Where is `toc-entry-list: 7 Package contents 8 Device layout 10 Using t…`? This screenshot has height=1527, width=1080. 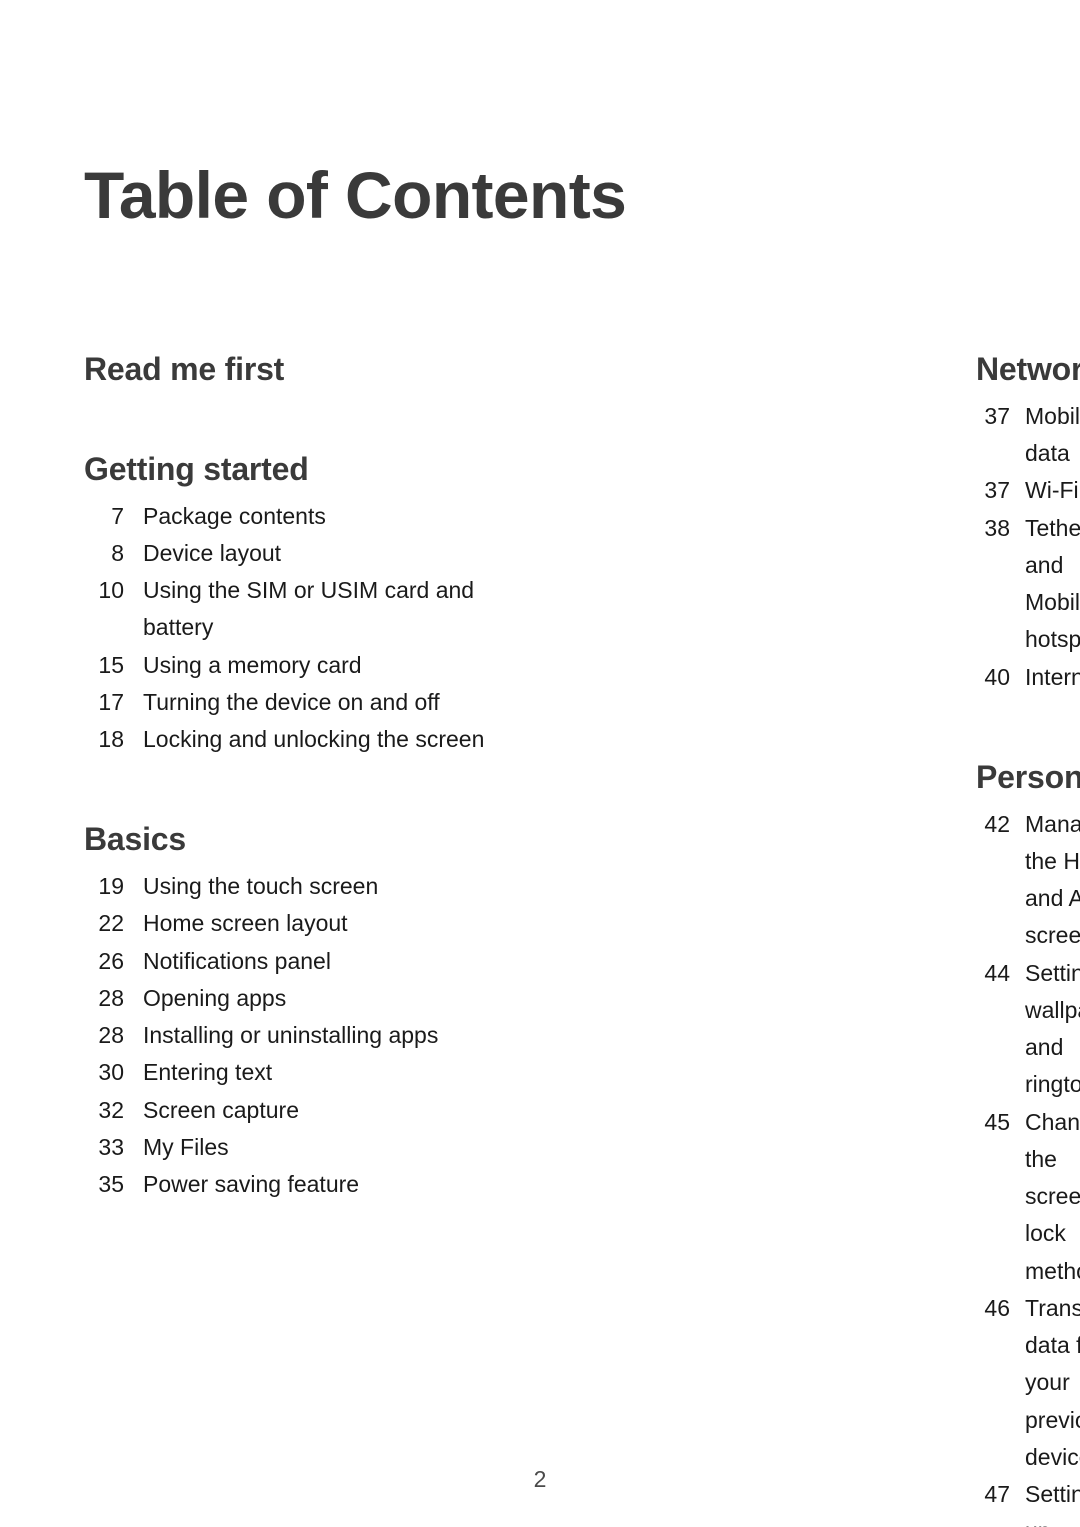
toc-entry-list: 7 Package contents 8 Device layout 10 Using t… is located at coordinates (289, 628).